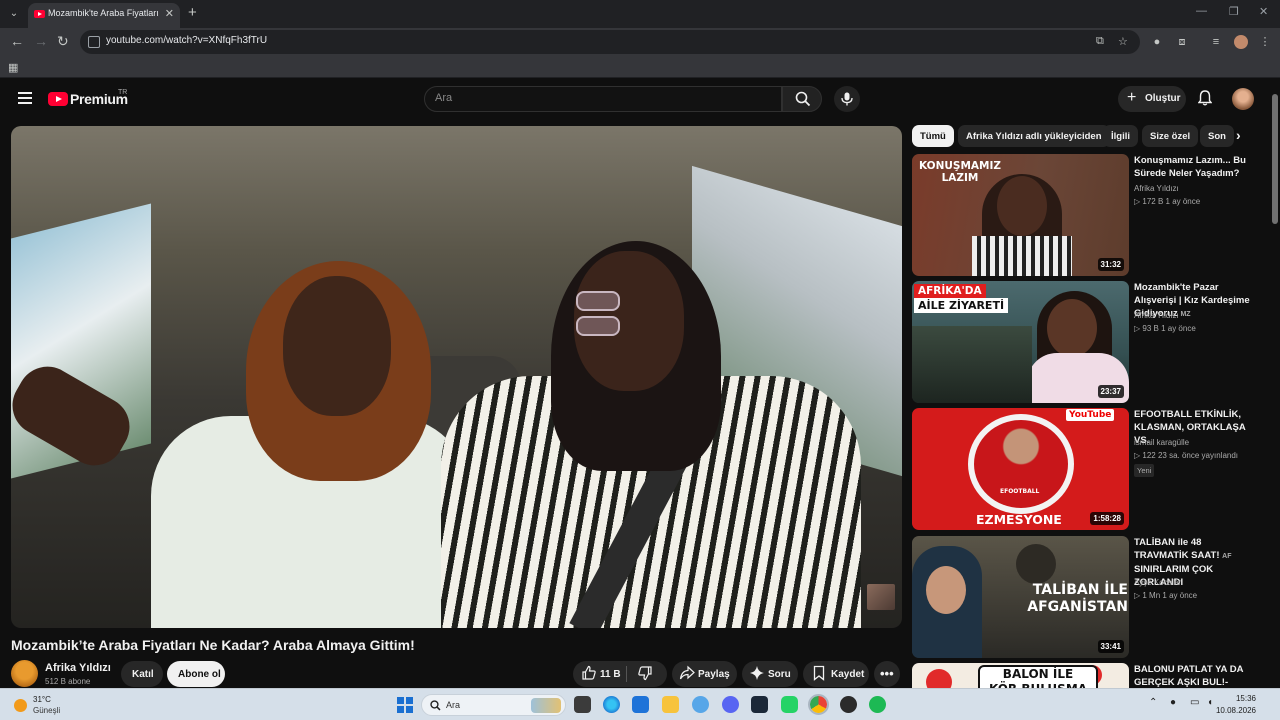  Describe the element at coordinates (1153, 702) in the screenshot. I see `show-hidden-icons-chevron: ⌃` at that location.